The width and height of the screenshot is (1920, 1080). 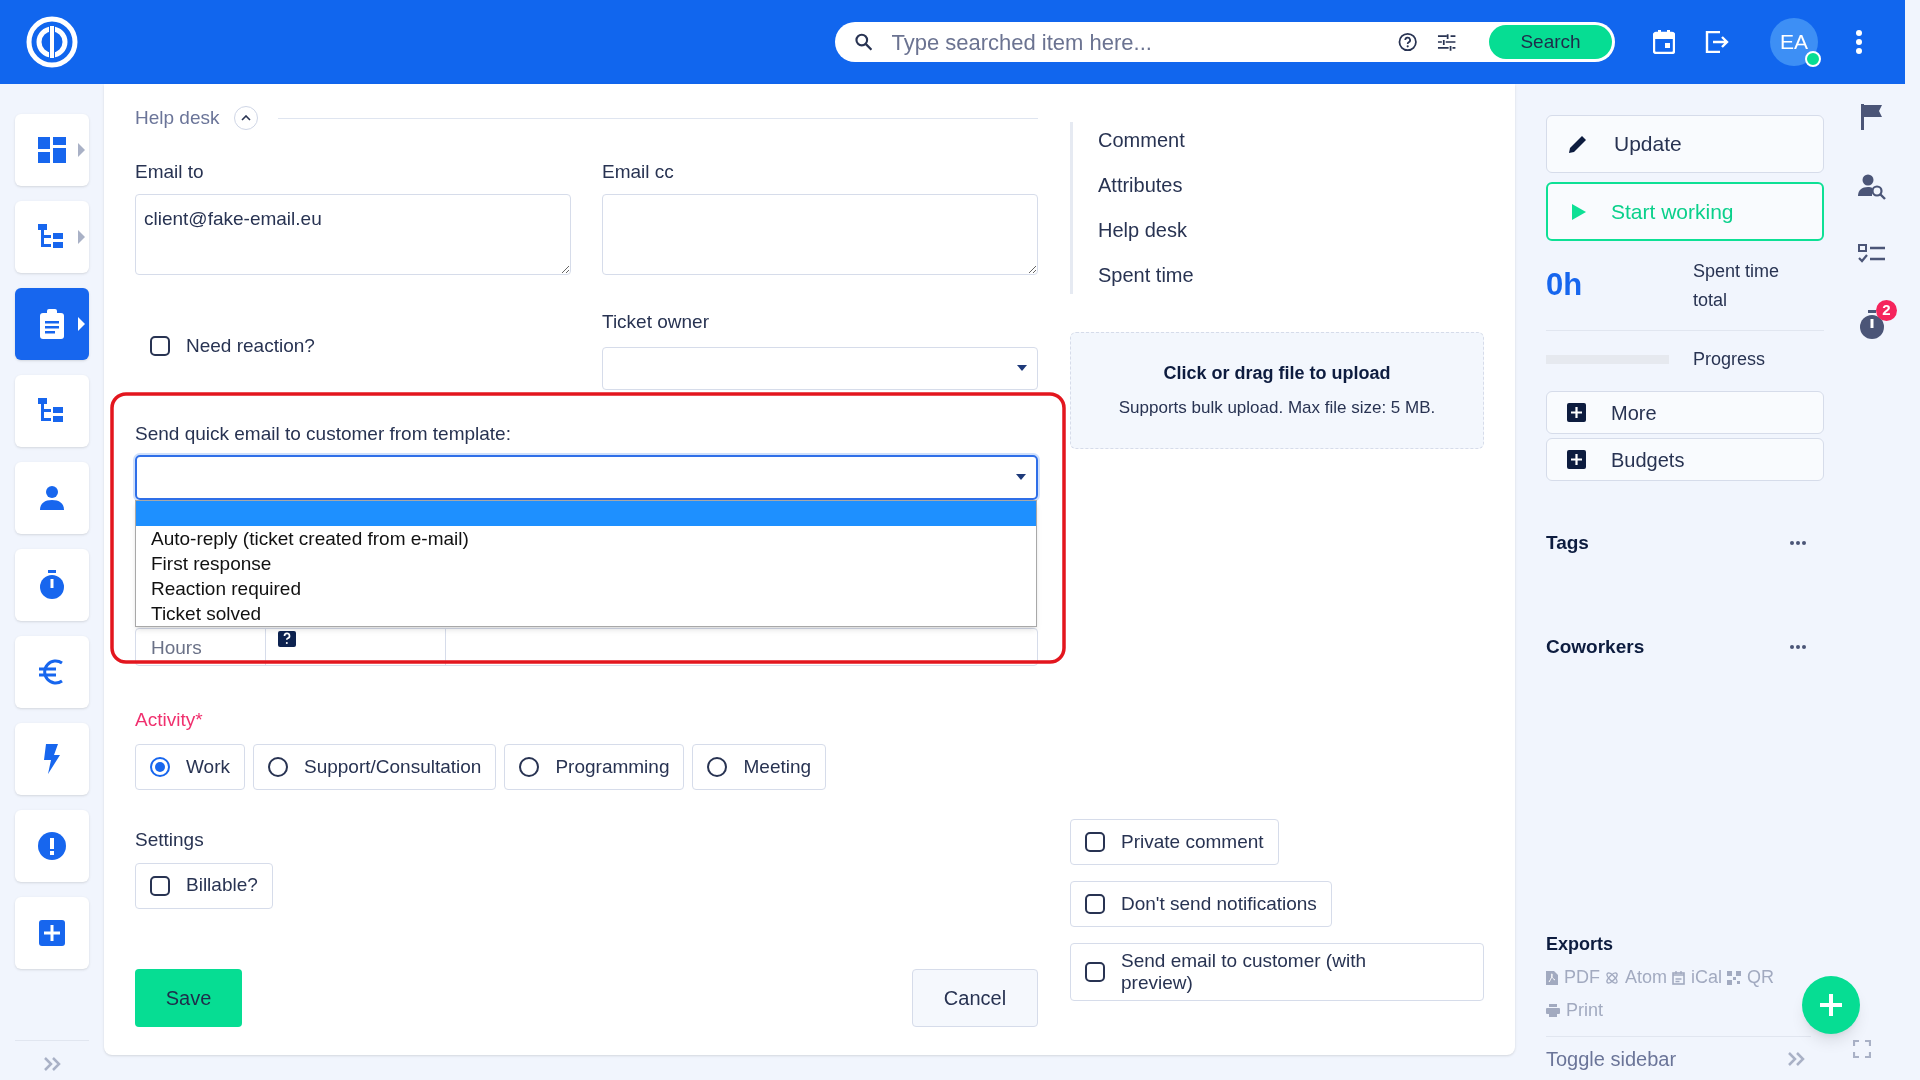 I want to click on play-icon, so click(x=1579, y=211).